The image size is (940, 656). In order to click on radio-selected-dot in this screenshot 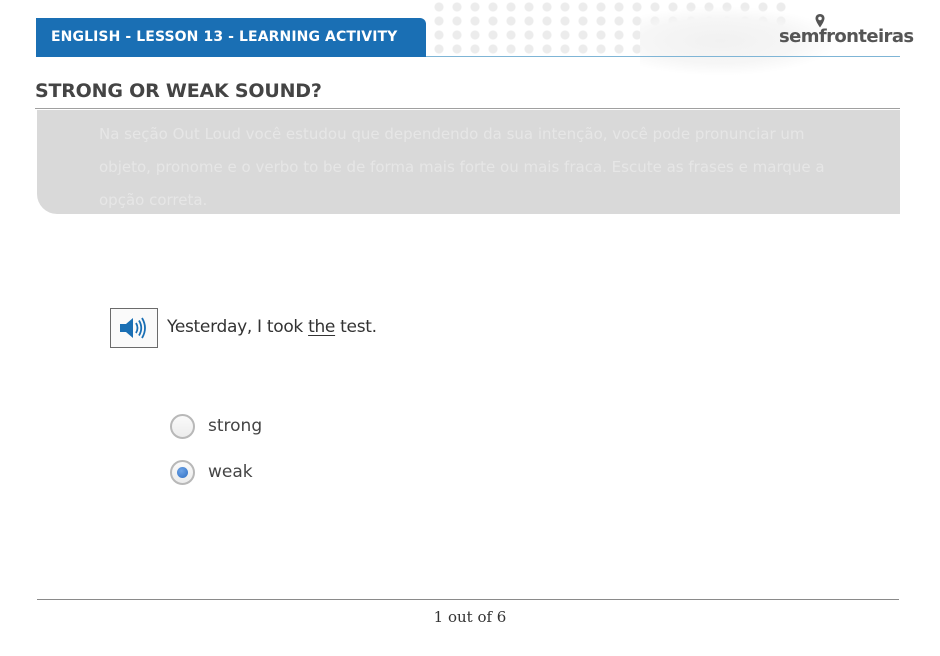, I will do `click(182, 472)`.